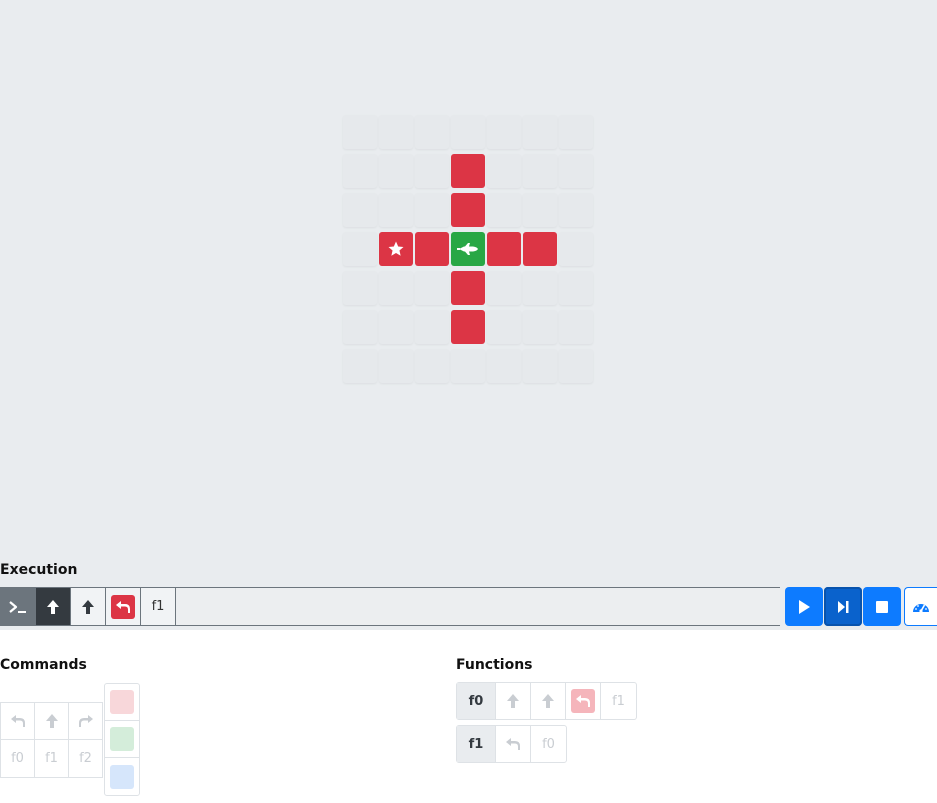  I want to click on turn-right-icon, so click(85, 721).